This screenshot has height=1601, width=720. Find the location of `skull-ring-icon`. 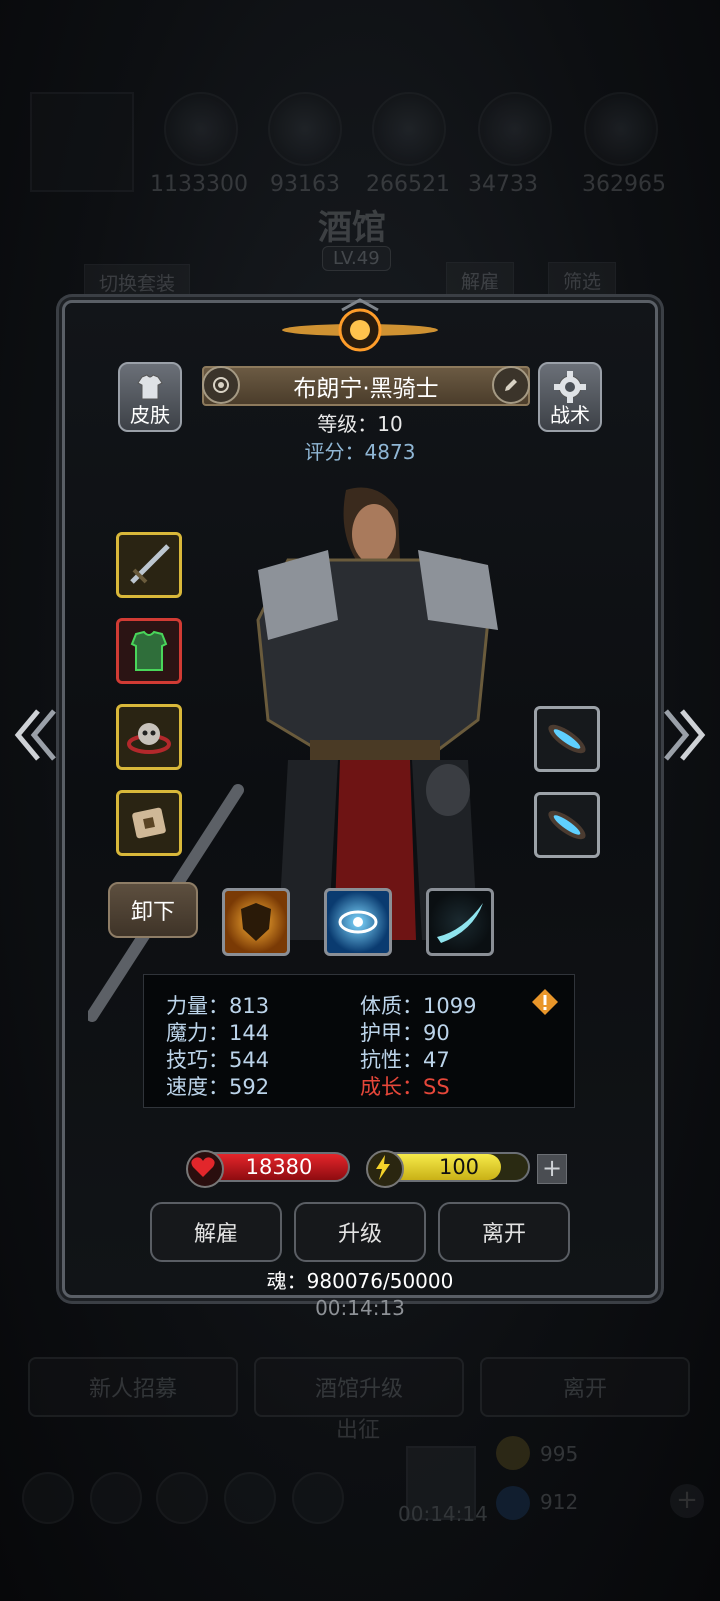

skull-ring-icon is located at coordinates (149, 738).